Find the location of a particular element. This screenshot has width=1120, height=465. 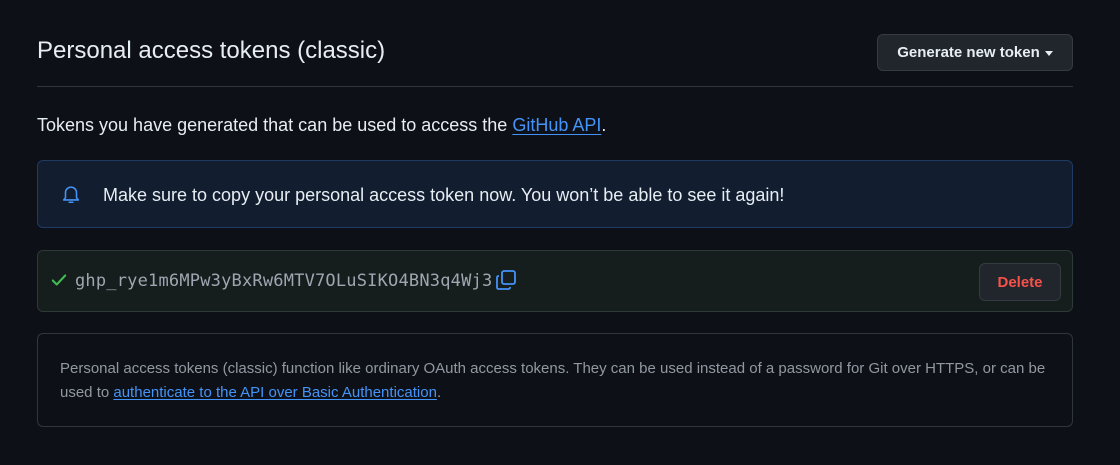

caret-down-icon is located at coordinates (1048, 53).